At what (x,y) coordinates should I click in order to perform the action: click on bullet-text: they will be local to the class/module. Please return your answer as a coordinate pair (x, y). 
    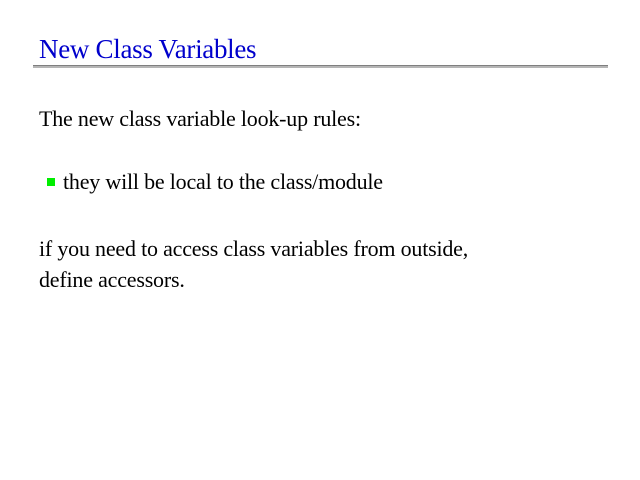
    Looking at the image, I should click on (223, 181).